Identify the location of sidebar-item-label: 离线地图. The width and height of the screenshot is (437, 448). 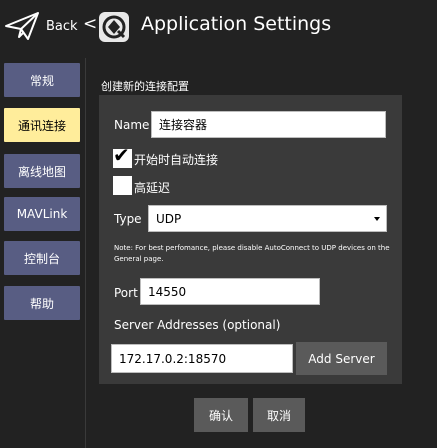
(41, 171).